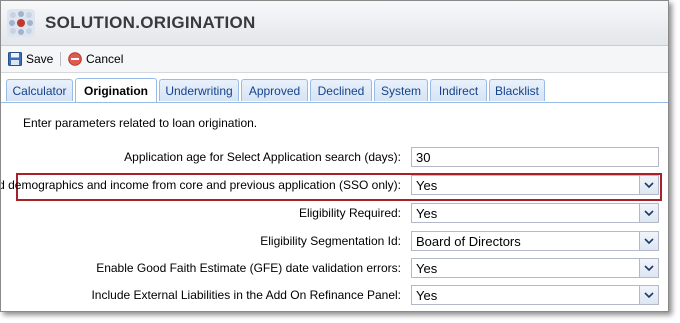 Image resolution: width=680 pixels, height=323 pixels. I want to click on tab-indirect: Indirect, so click(458, 90).